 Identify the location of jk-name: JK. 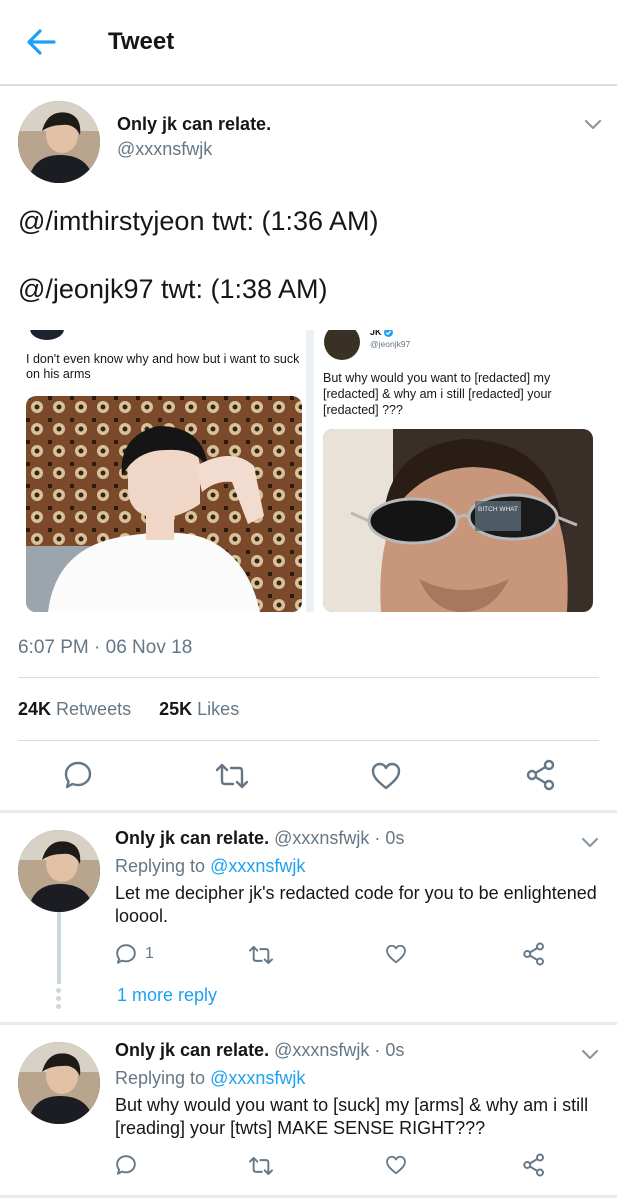
(382, 334).